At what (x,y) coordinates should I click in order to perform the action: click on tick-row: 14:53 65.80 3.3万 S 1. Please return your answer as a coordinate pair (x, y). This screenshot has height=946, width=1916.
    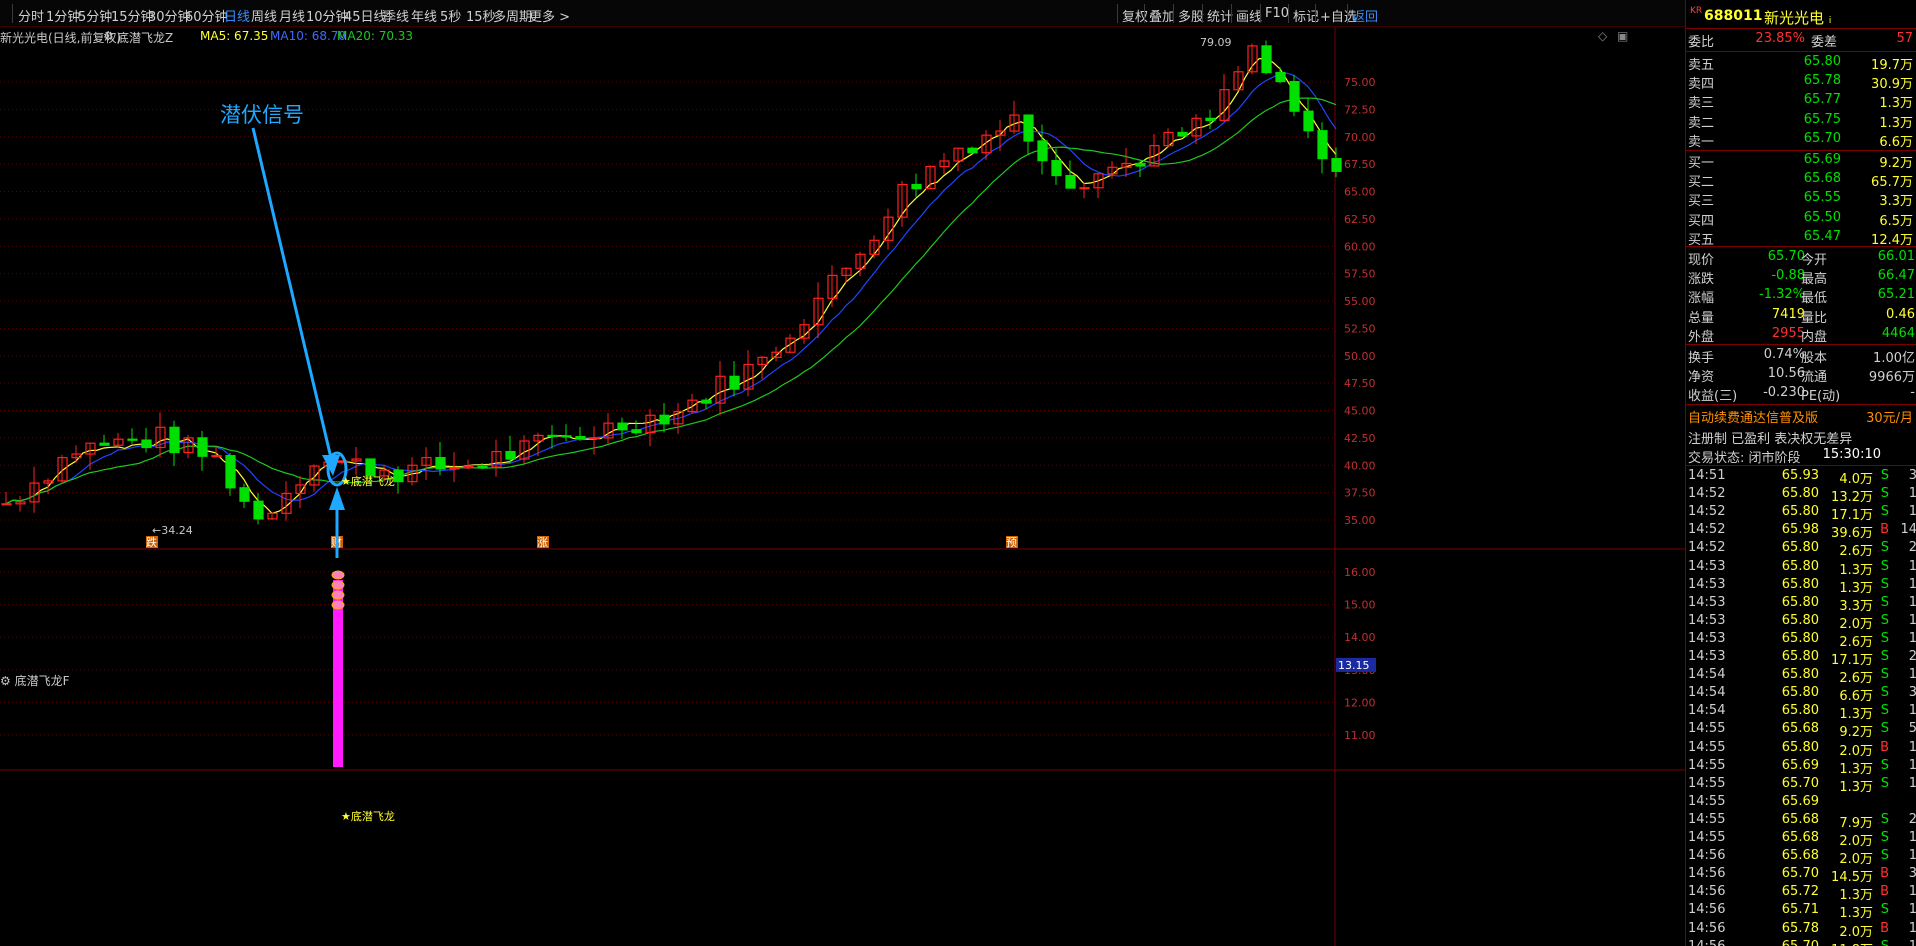
    Looking at the image, I should click on (1801, 604).